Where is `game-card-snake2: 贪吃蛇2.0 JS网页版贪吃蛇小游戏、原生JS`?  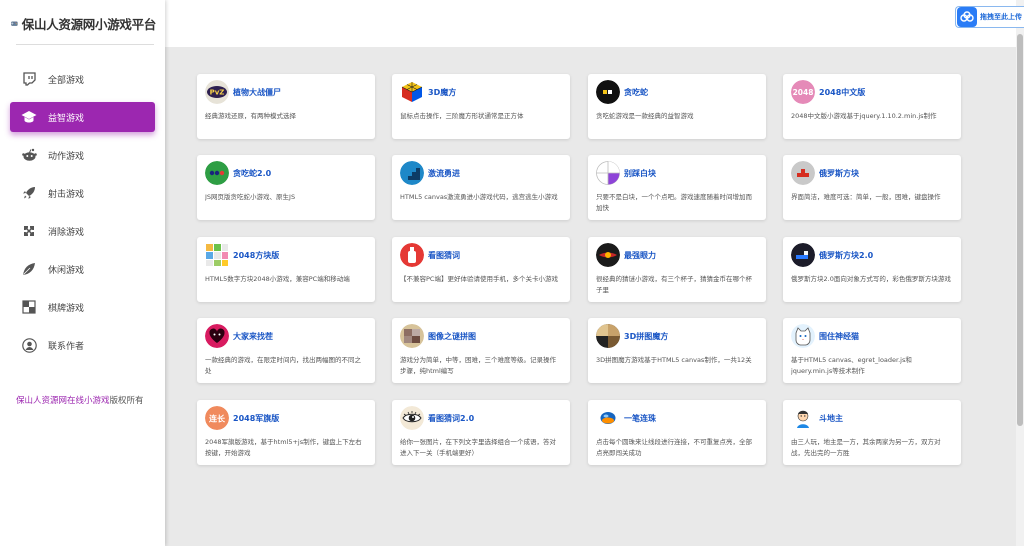 game-card-snake2: 贪吃蛇2.0 JS网页版贪吃蛇小游戏、原生JS is located at coordinates (286, 187).